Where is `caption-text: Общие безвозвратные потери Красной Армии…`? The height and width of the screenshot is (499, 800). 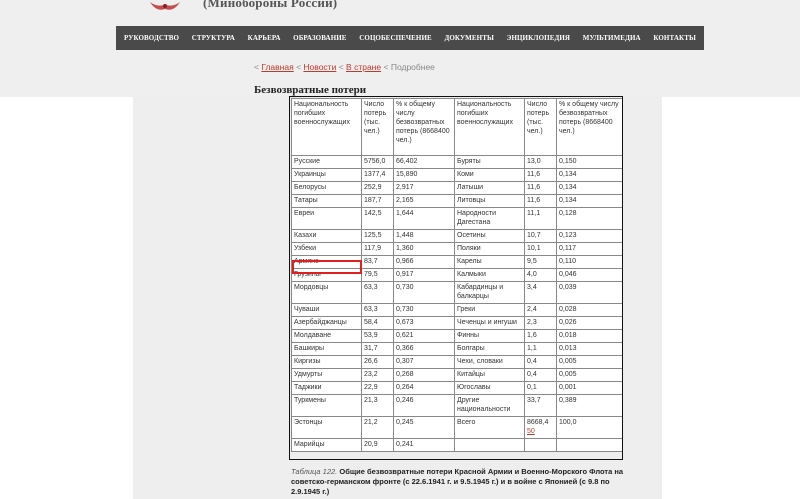 caption-text: Общие безвозвратные потери Красной Армии… is located at coordinates (457, 481).